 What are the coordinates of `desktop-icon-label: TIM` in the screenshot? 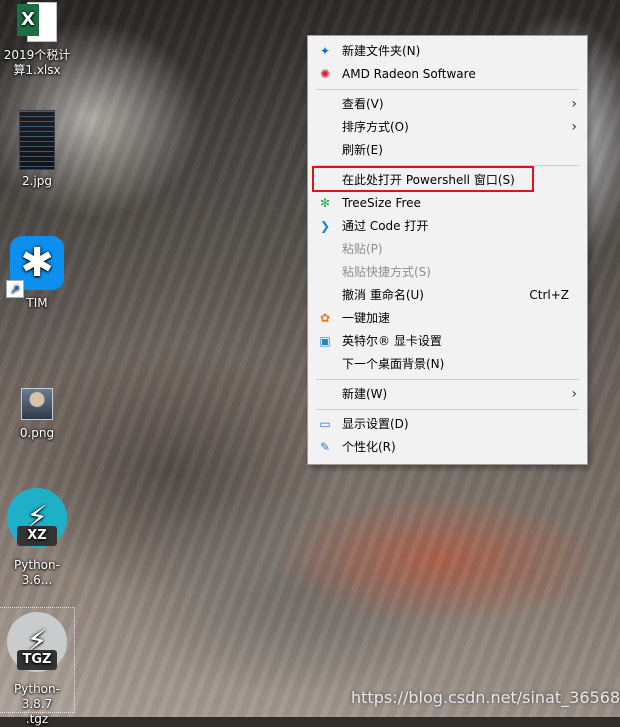 It's located at (37, 303).